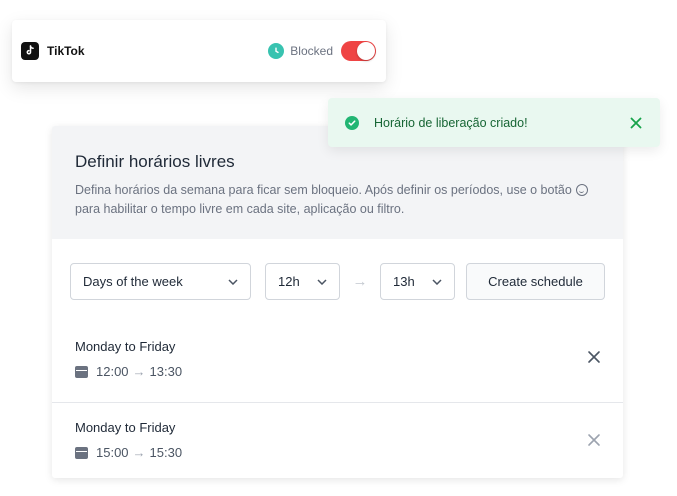 This screenshot has height=496, width=677. What do you see at coordinates (311, 51) in the screenshot?
I see `status-label: Blocked` at bounding box center [311, 51].